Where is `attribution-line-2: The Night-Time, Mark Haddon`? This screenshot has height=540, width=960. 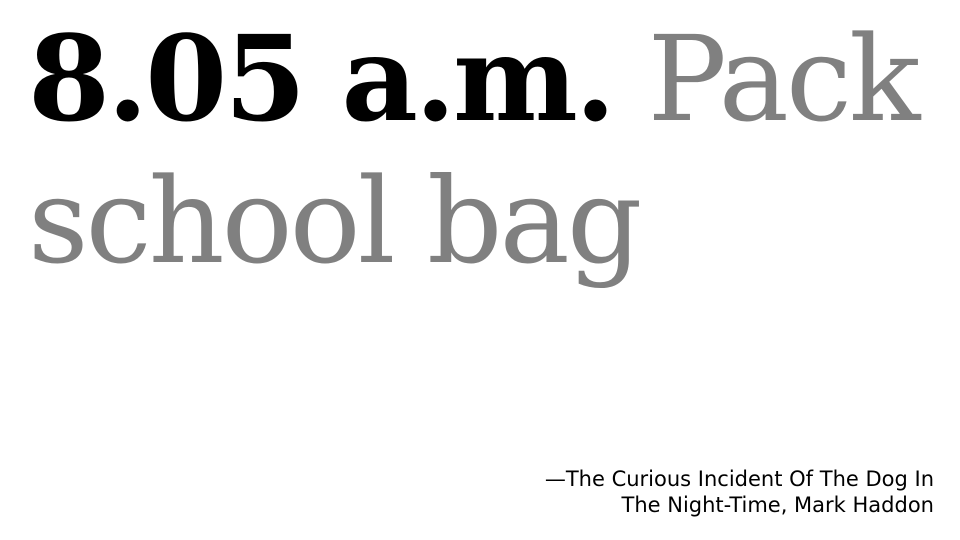
attribution-line-2: The Night-Time, Mark Haddon is located at coordinates (777, 504).